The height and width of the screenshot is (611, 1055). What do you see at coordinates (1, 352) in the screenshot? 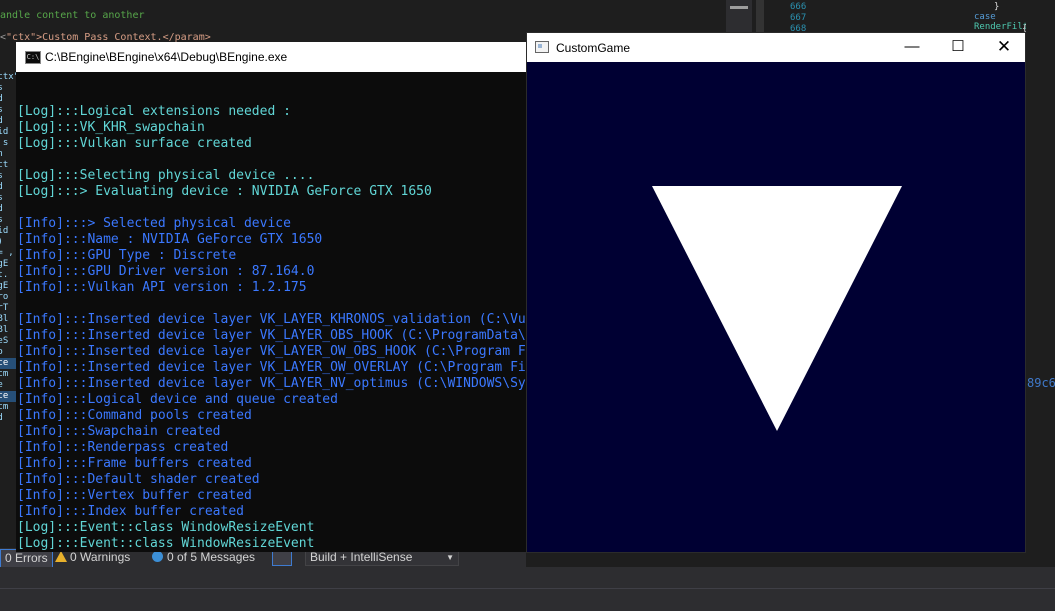
I see `code-fragment: co` at bounding box center [1, 352].